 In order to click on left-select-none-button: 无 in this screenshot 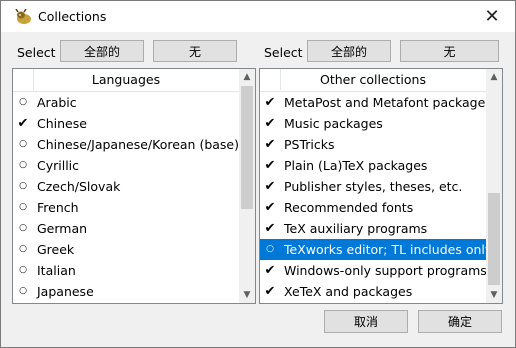, I will do `click(195, 51)`.